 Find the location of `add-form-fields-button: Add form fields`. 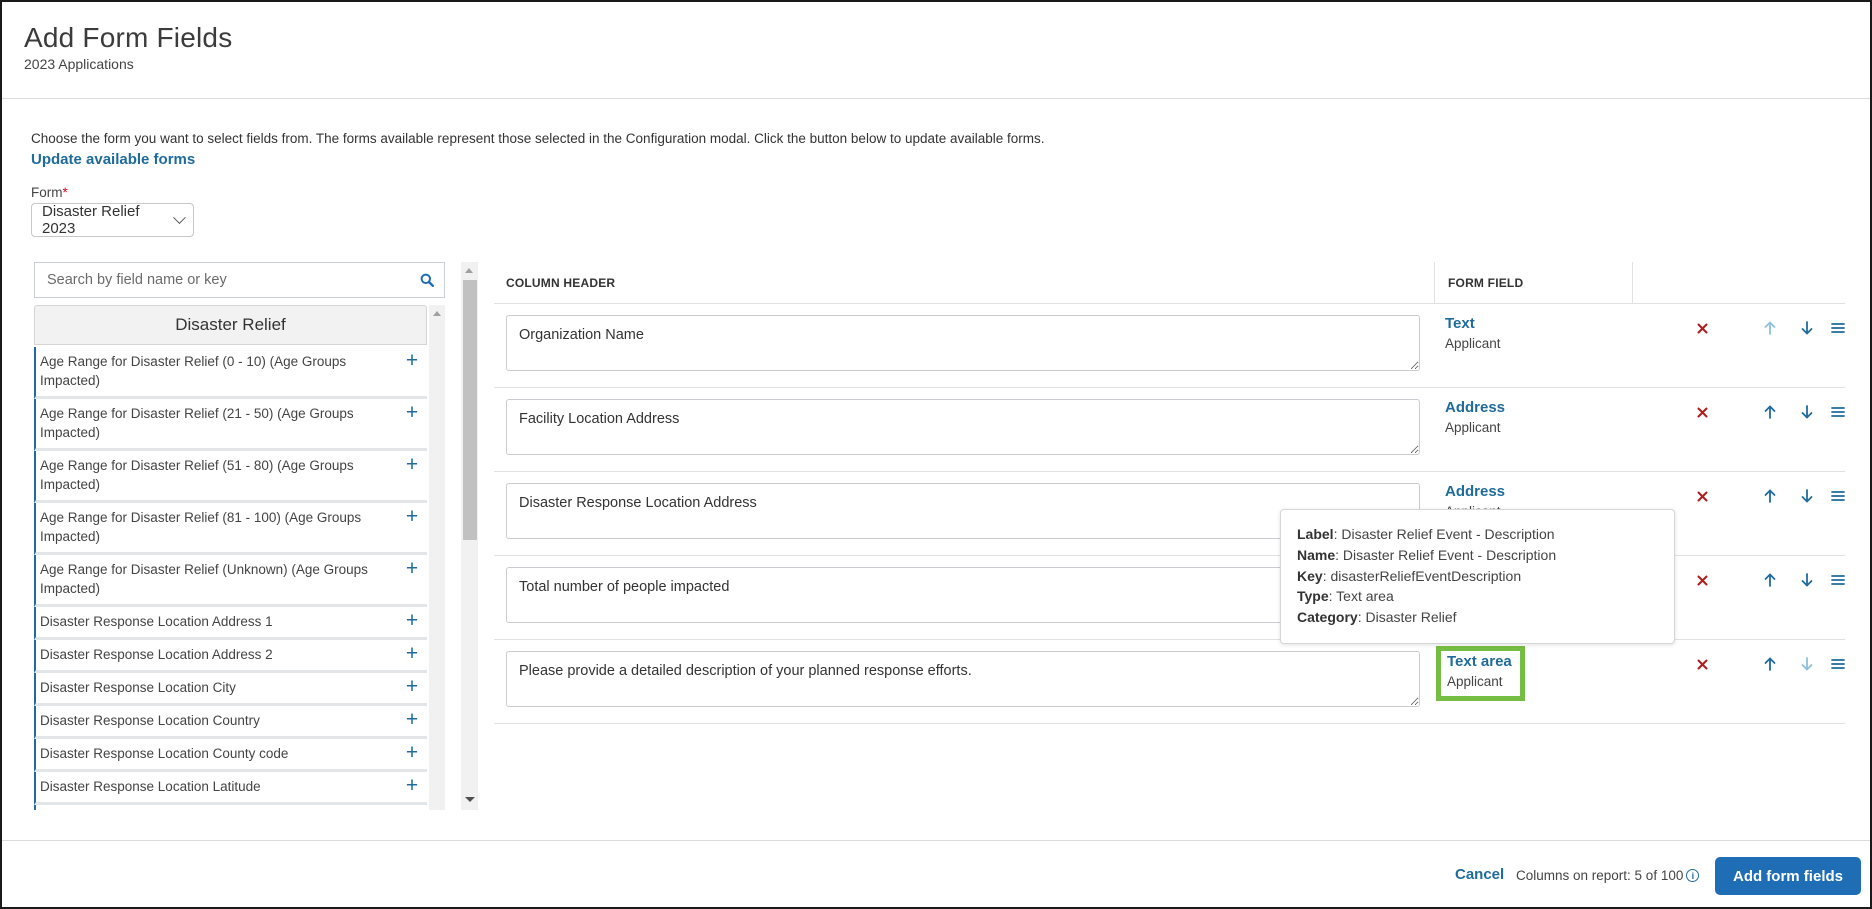

add-form-fields-button: Add form fields is located at coordinates (1788, 876).